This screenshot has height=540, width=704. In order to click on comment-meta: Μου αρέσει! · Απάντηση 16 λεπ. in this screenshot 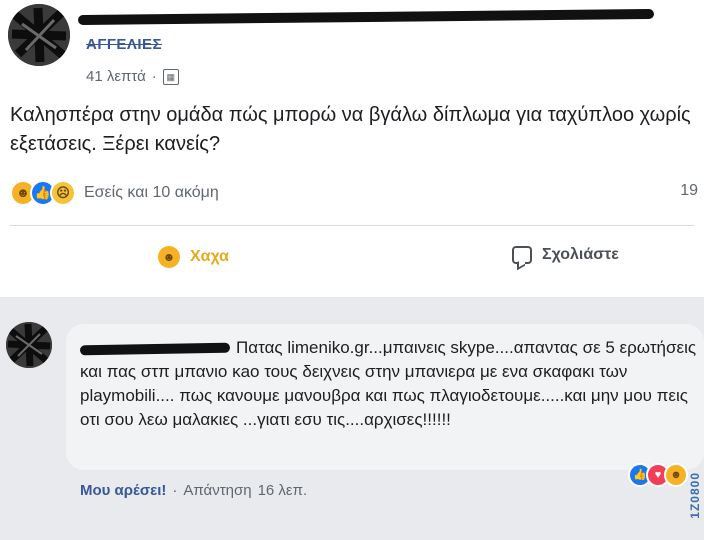, I will do `click(193, 490)`.